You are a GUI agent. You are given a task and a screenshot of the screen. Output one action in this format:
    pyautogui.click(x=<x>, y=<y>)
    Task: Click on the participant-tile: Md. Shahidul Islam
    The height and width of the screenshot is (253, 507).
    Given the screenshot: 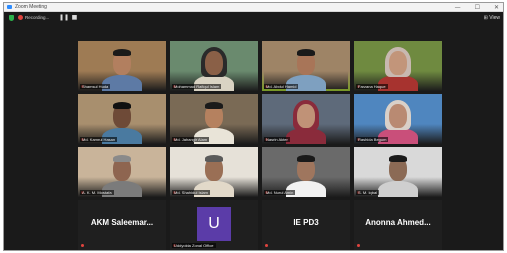 What is the action you would take?
    pyautogui.click(x=214, y=172)
    